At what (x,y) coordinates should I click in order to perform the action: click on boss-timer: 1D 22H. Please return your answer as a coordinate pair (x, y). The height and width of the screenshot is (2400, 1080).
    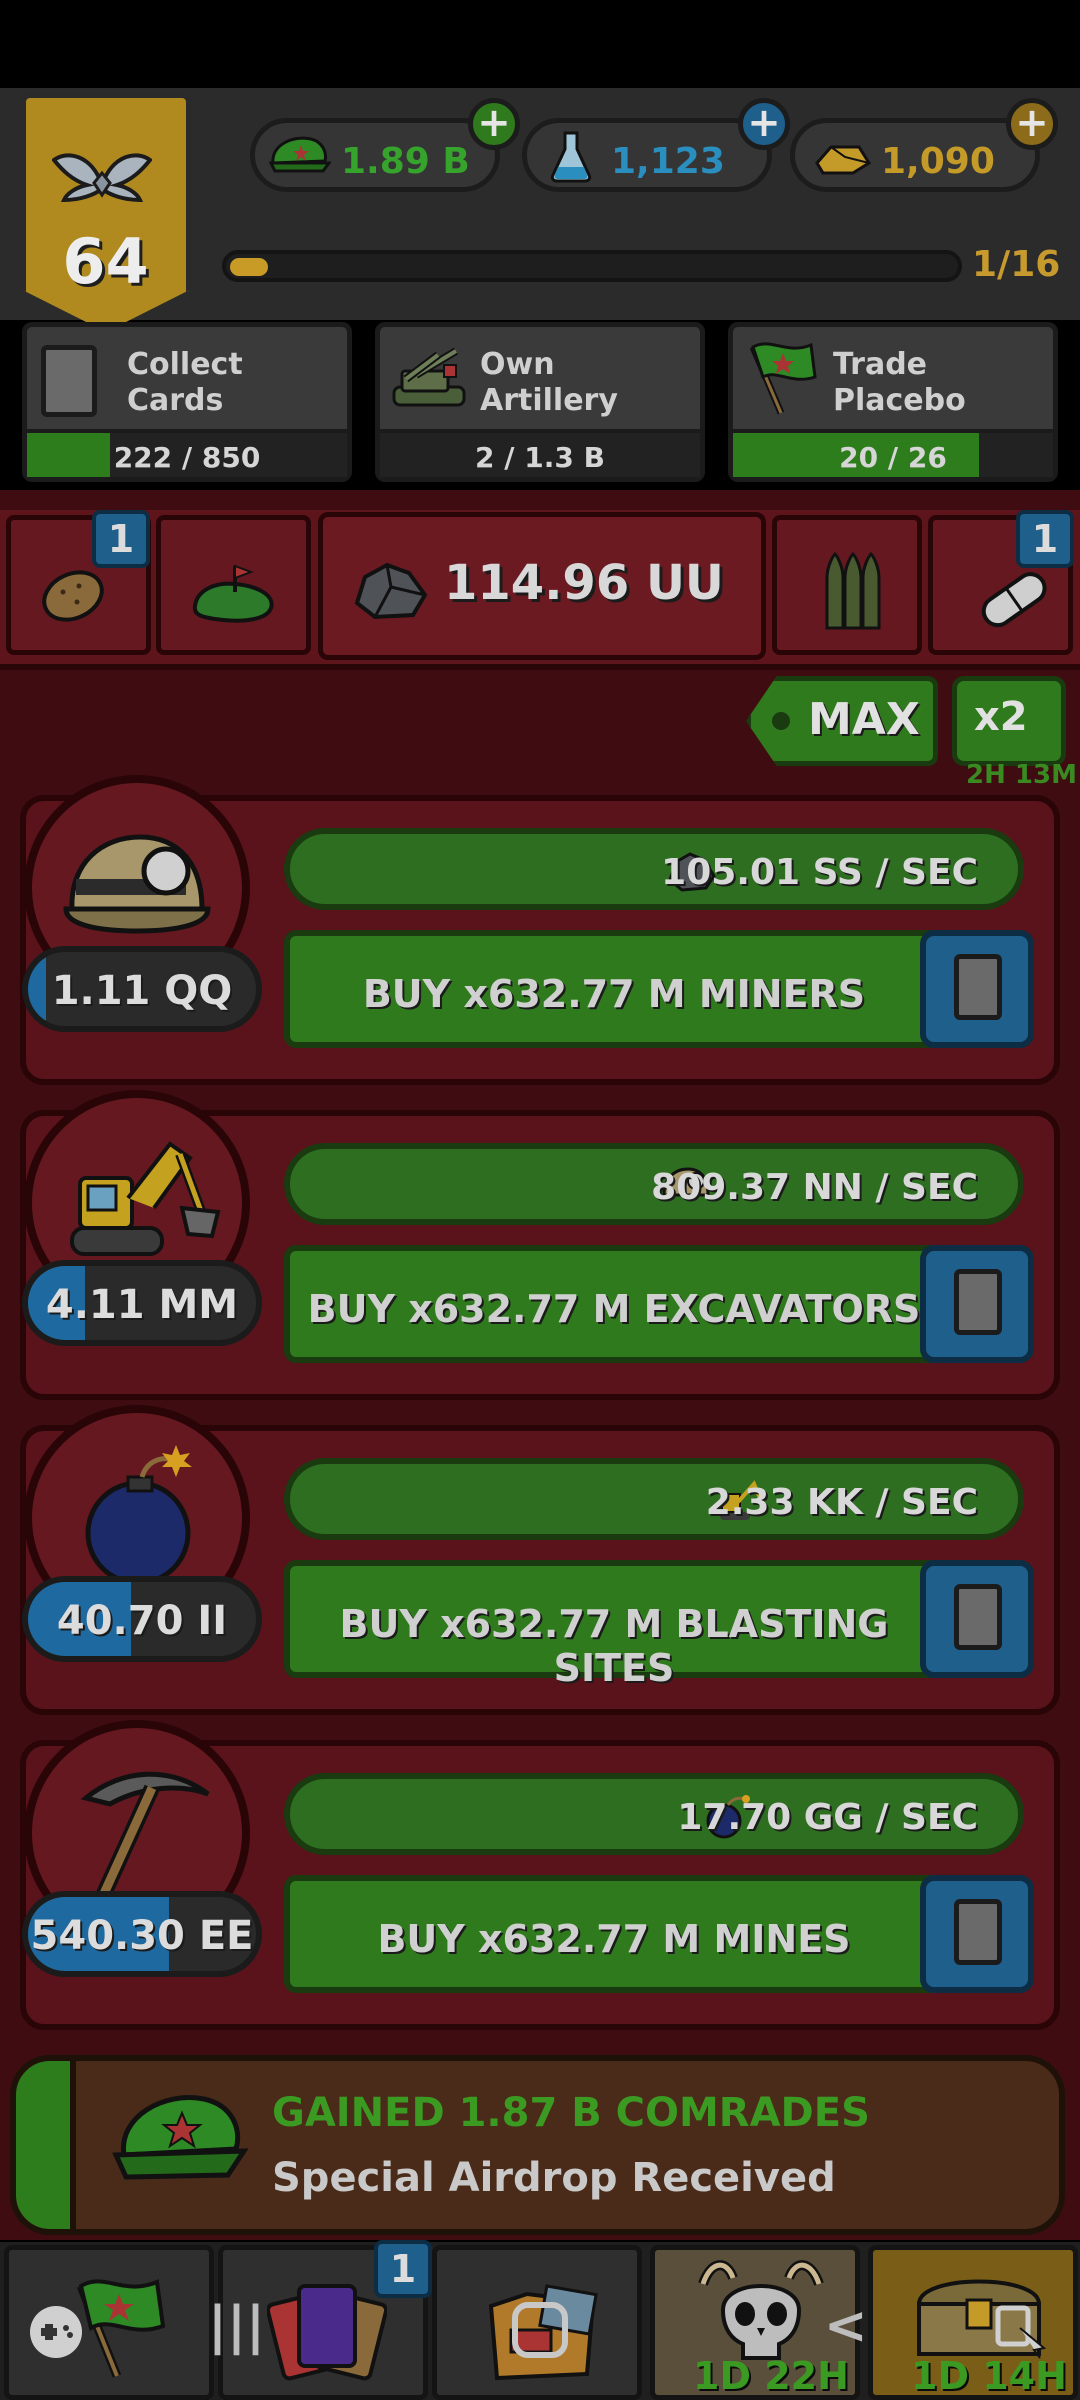
    Looking at the image, I should click on (771, 2376).